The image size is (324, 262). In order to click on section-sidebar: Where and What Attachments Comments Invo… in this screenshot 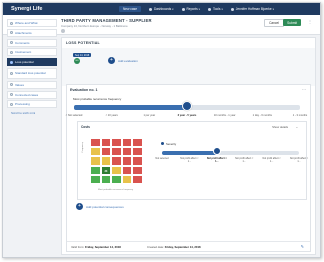, I will do `click(32, 67)`.